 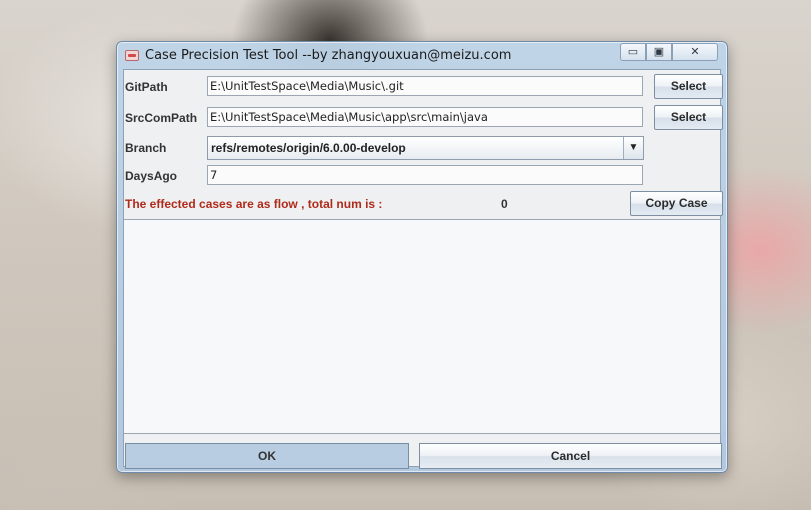 I want to click on app-icon, so click(x=132, y=55).